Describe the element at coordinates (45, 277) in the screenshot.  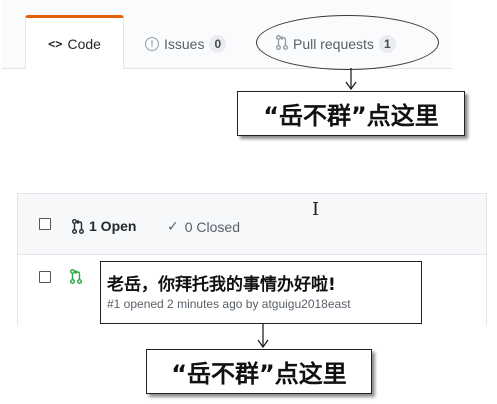
I see `row-checkbox` at that location.